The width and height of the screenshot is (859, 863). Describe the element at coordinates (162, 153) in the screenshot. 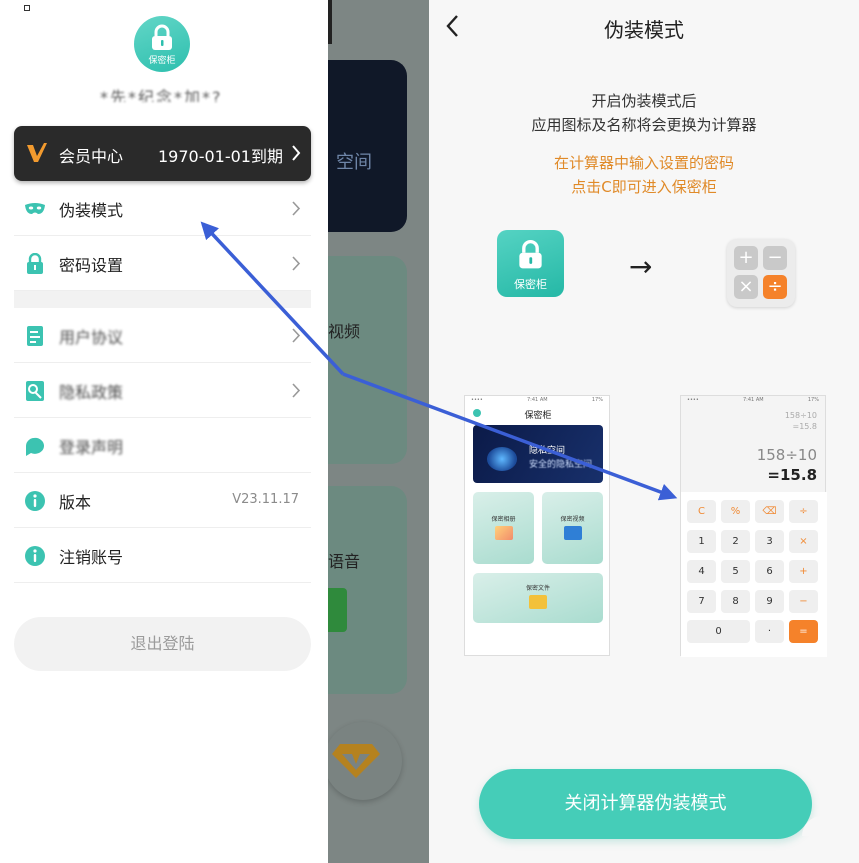

I see `vip-center-bar: 会员中心 1970-01-01到期` at that location.